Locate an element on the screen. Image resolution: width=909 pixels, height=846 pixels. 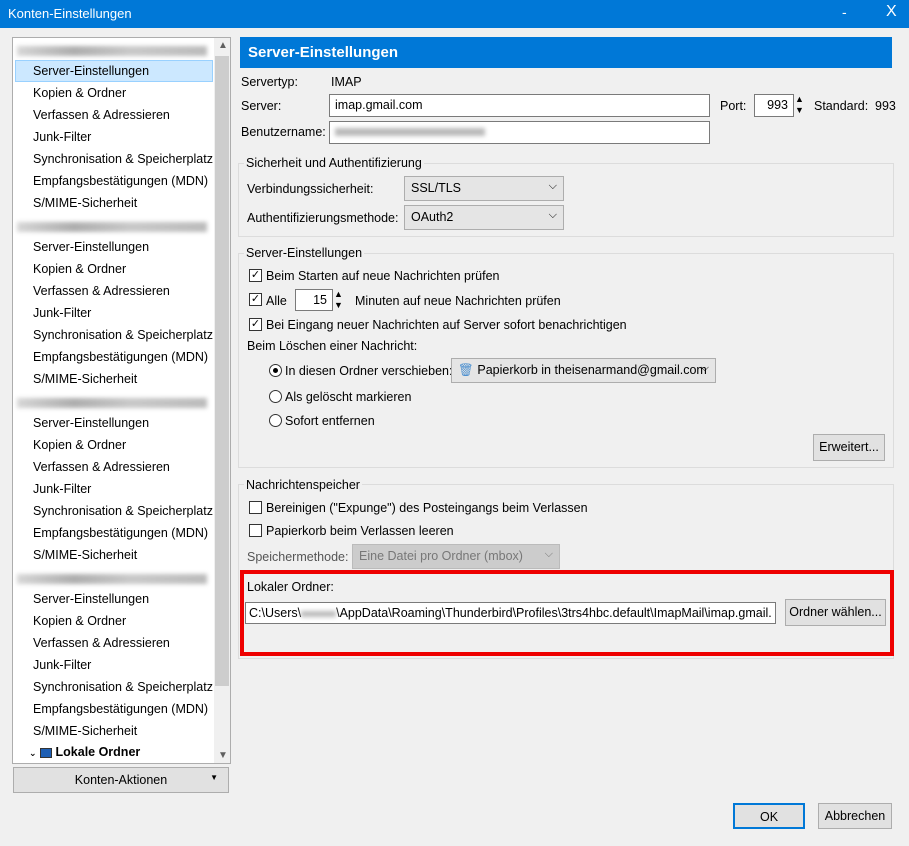
security-group is located at coordinates (566, 200).